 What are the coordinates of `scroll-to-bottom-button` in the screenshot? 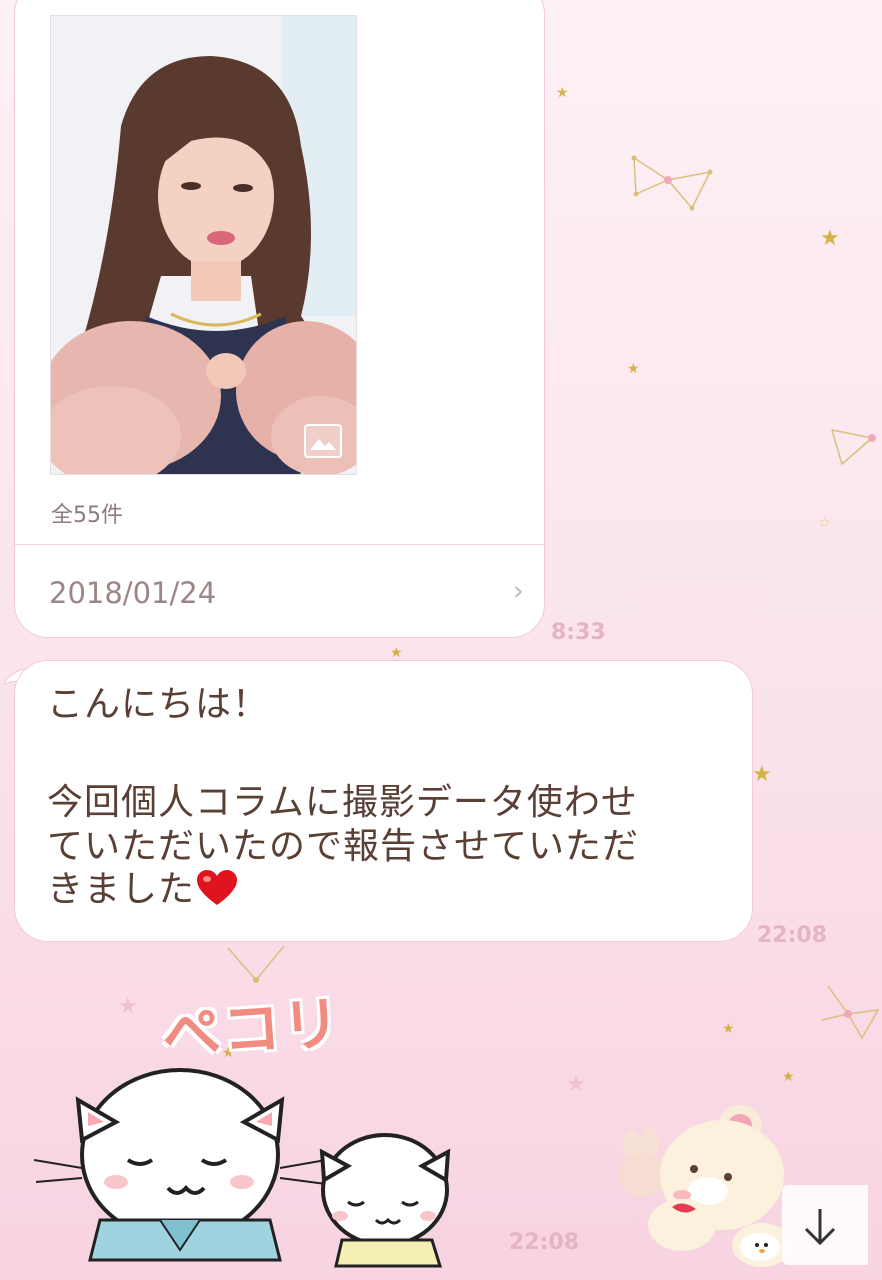 It's located at (825, 1225).